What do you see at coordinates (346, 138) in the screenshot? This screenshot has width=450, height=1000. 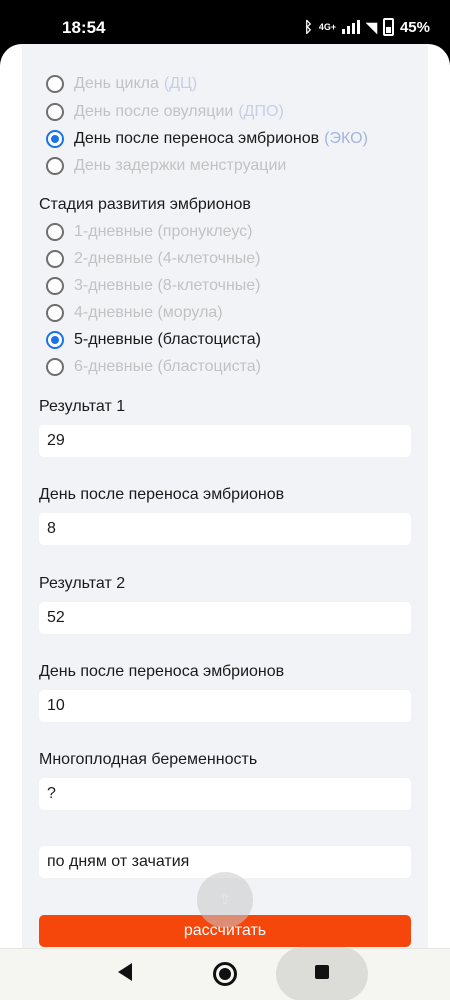 I see `radio-abbr: (ЭКО)` at bounding box center [346, 138].